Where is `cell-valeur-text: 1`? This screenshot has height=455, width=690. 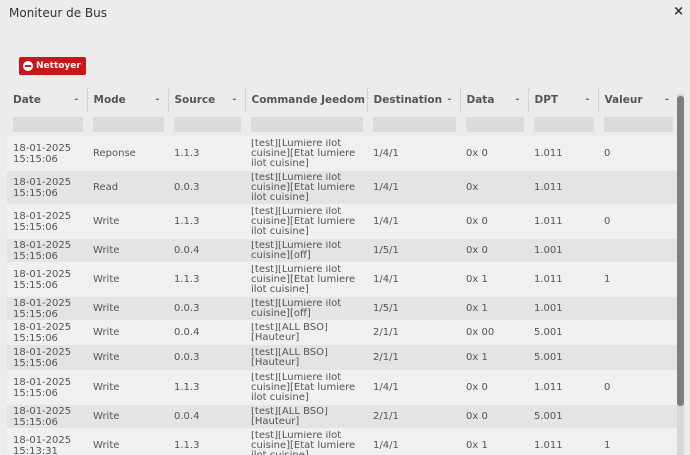
cell-valeur-text: 1 is located at coordinates (607, 279).